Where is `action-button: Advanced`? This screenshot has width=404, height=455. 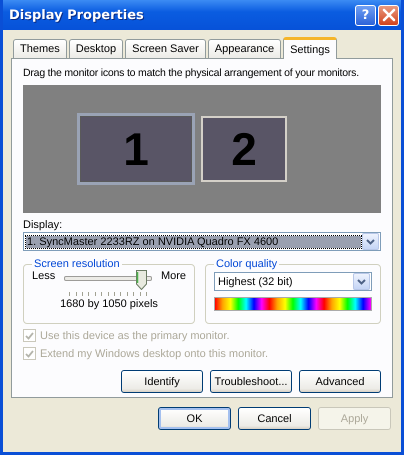 action-button: Advanced is located at coordinates (340, 381).